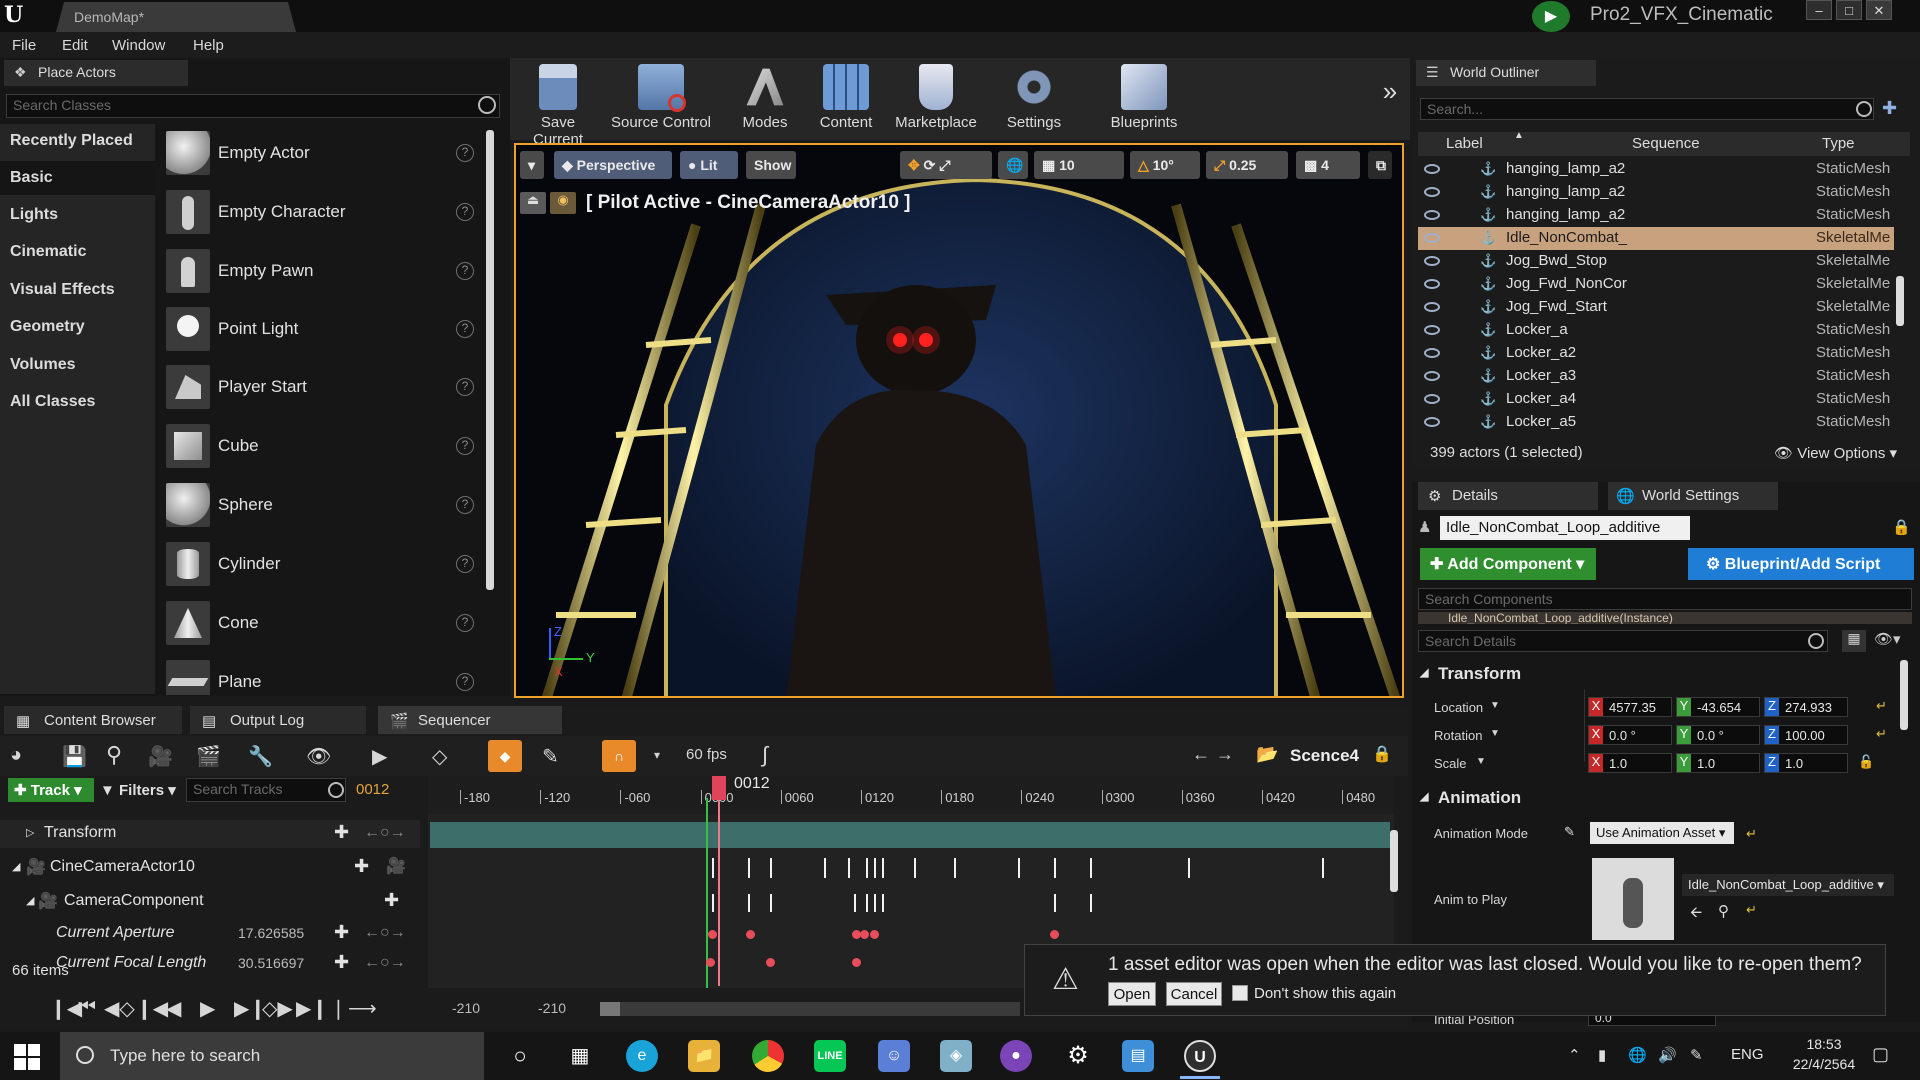  I want to click on actor-item: Sphere ?, so click(320, 507).